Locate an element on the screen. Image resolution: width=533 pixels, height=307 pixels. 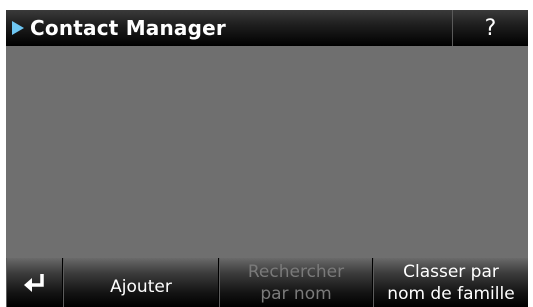
sort-label-line2: nom de famille is located at coordinates (451, 293).